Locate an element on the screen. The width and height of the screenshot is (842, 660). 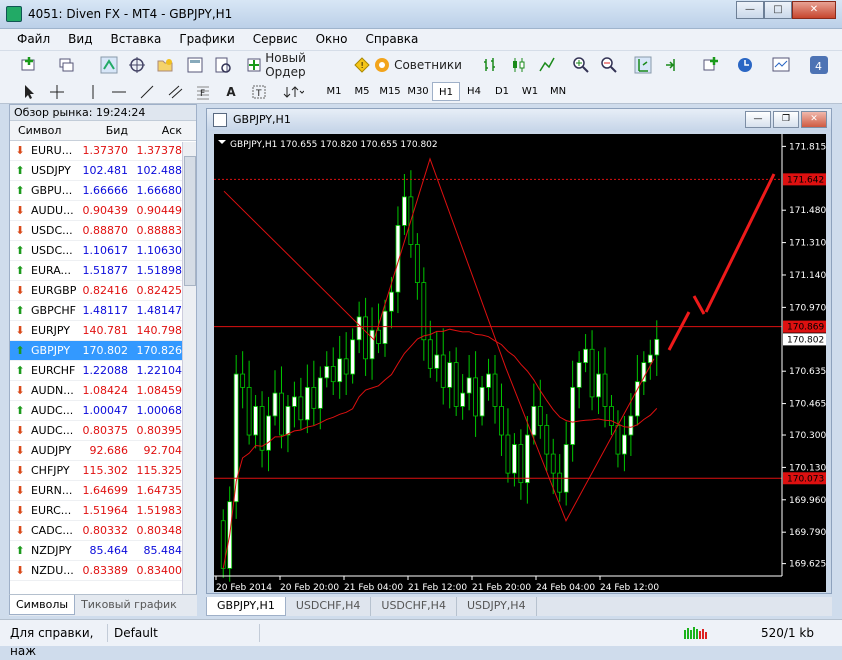
market-watch-row: ⬇ AUDU... 0.90439 0.90449 is located at coordinates (103, 211).